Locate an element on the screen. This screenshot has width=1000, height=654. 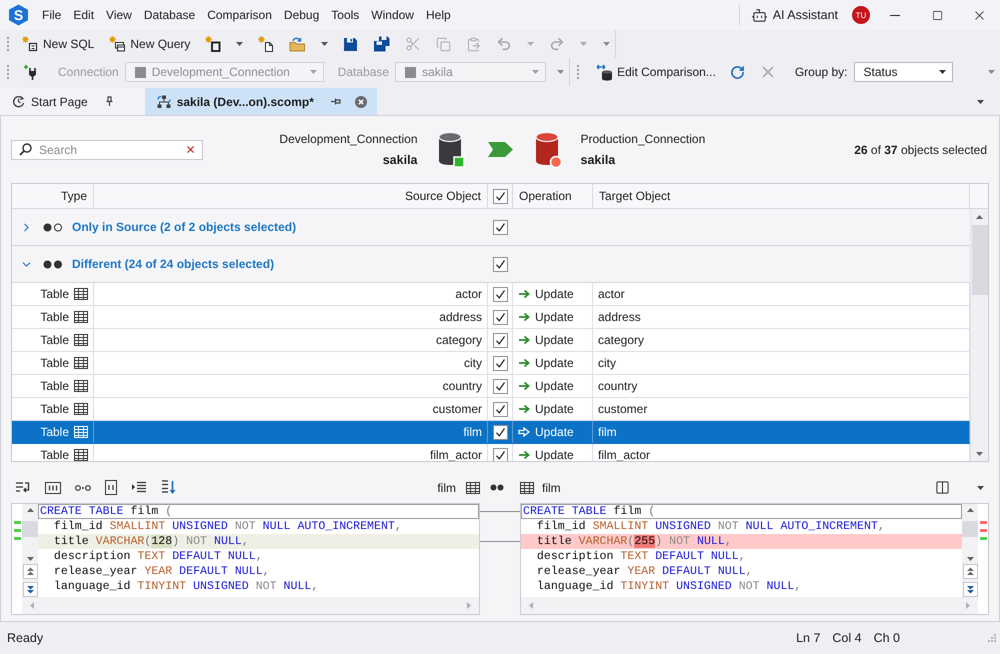
folder-icon is located at coordinates (297, 44).